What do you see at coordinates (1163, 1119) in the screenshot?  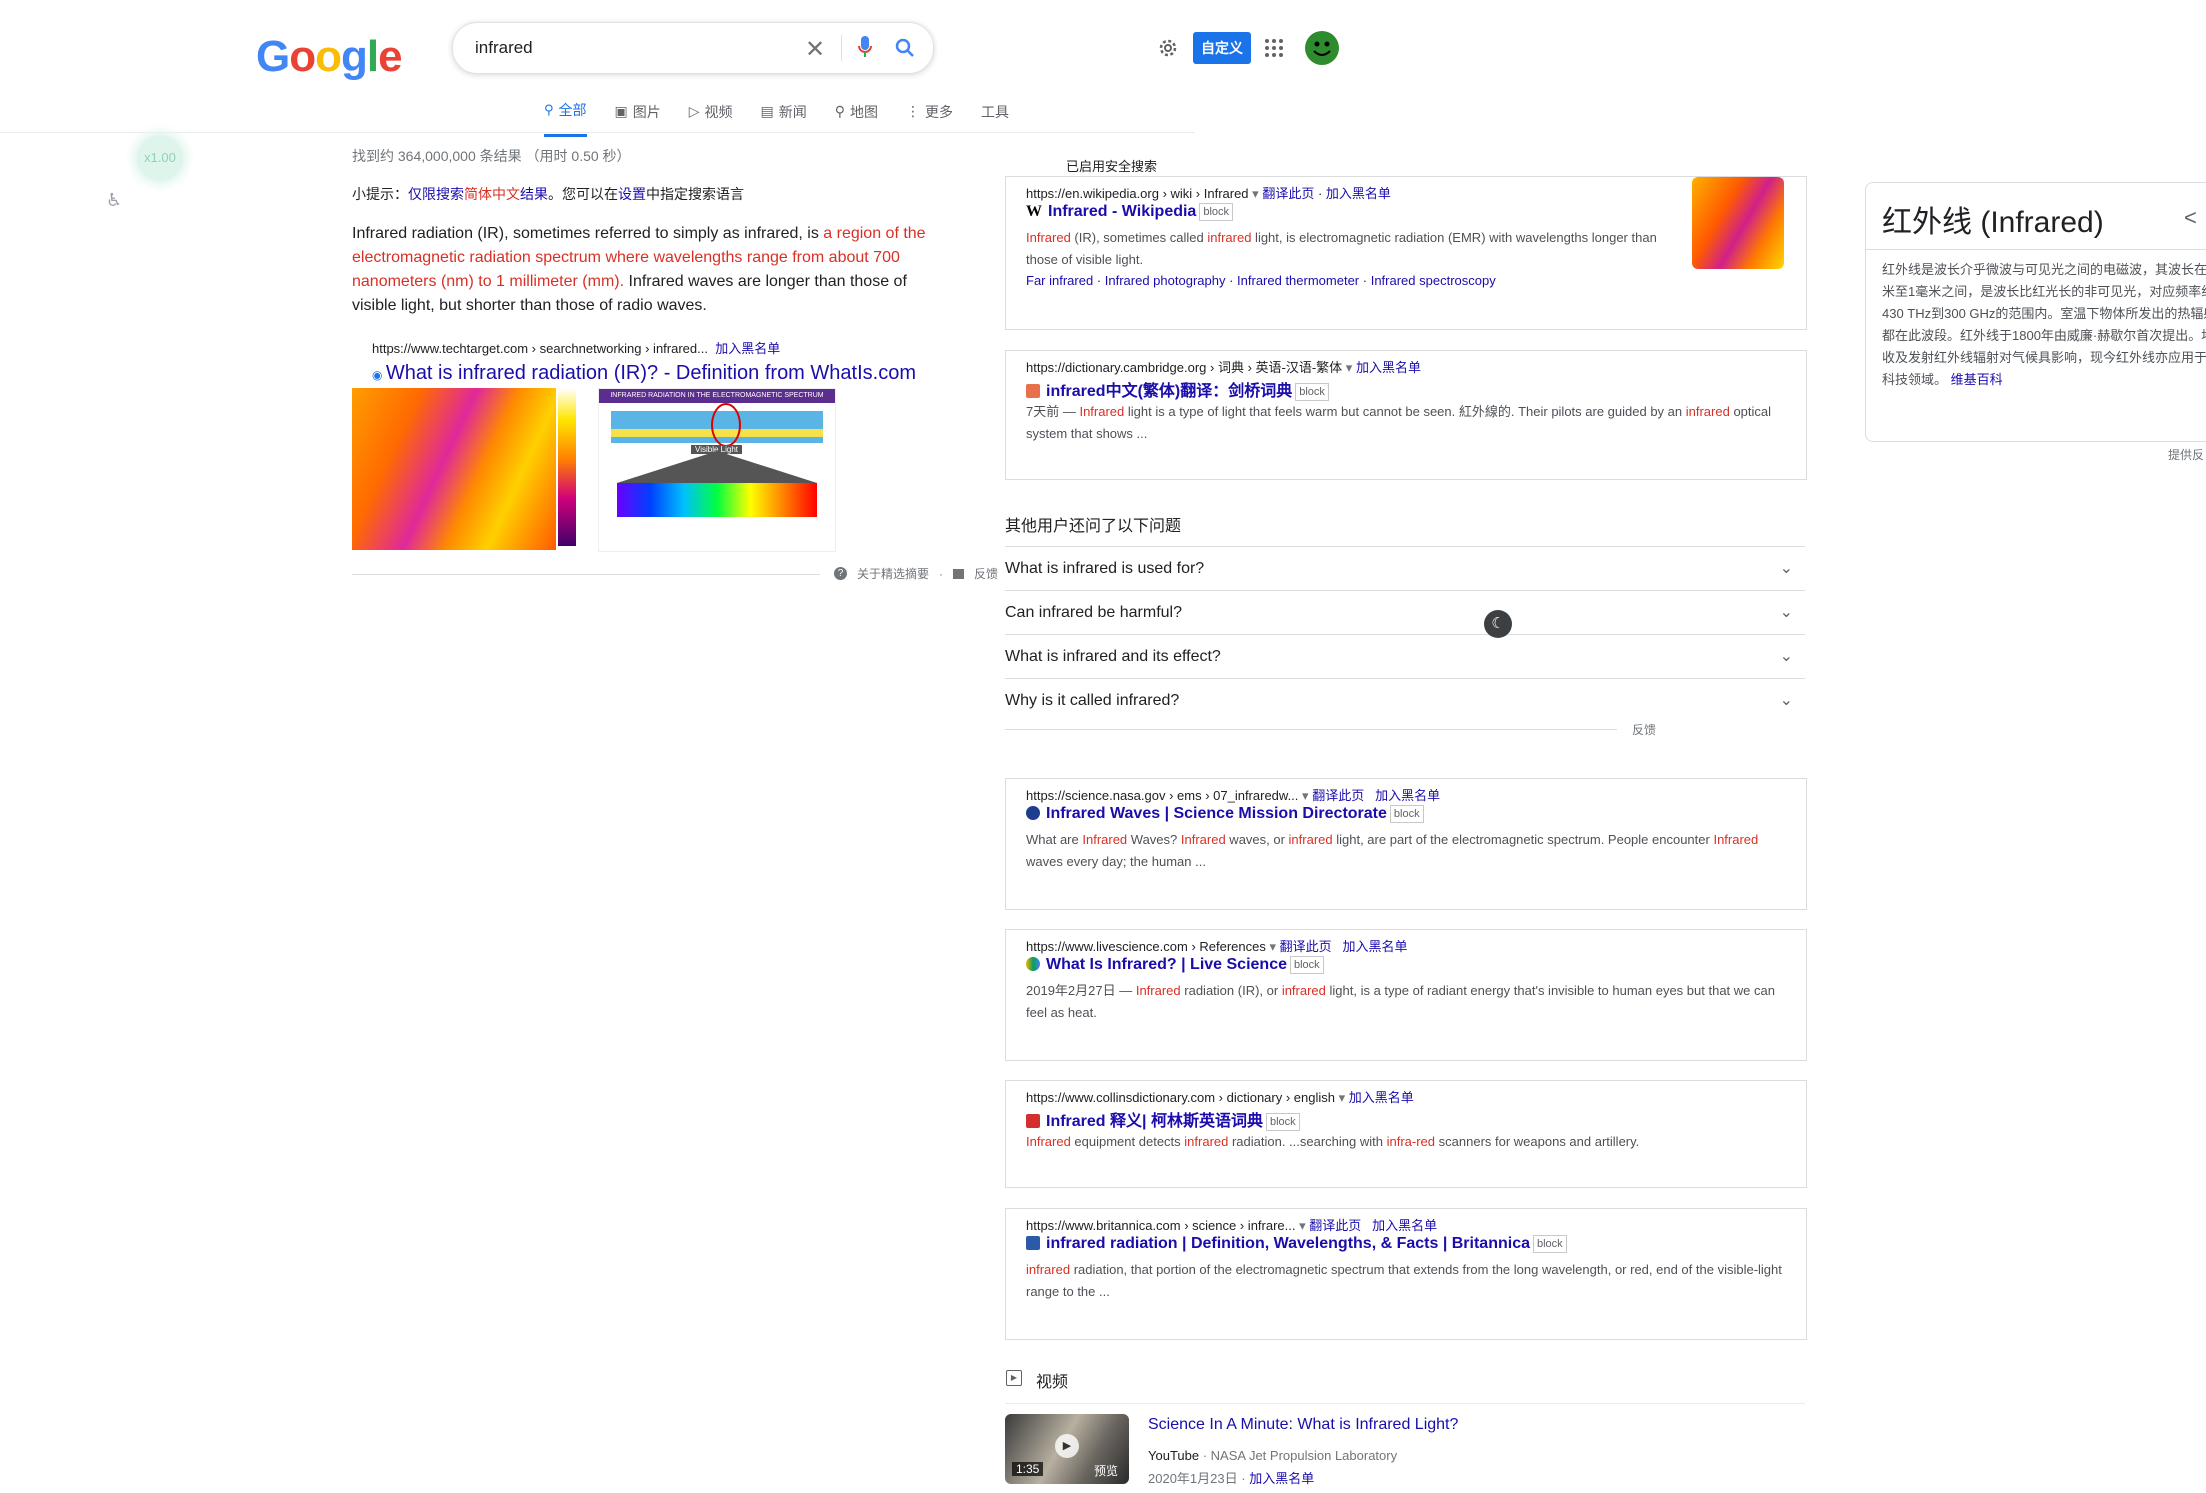 I see `result-title-link: Infrared 释义| 柯林斯英语词典 block` at bounding box center [1163, 1119].